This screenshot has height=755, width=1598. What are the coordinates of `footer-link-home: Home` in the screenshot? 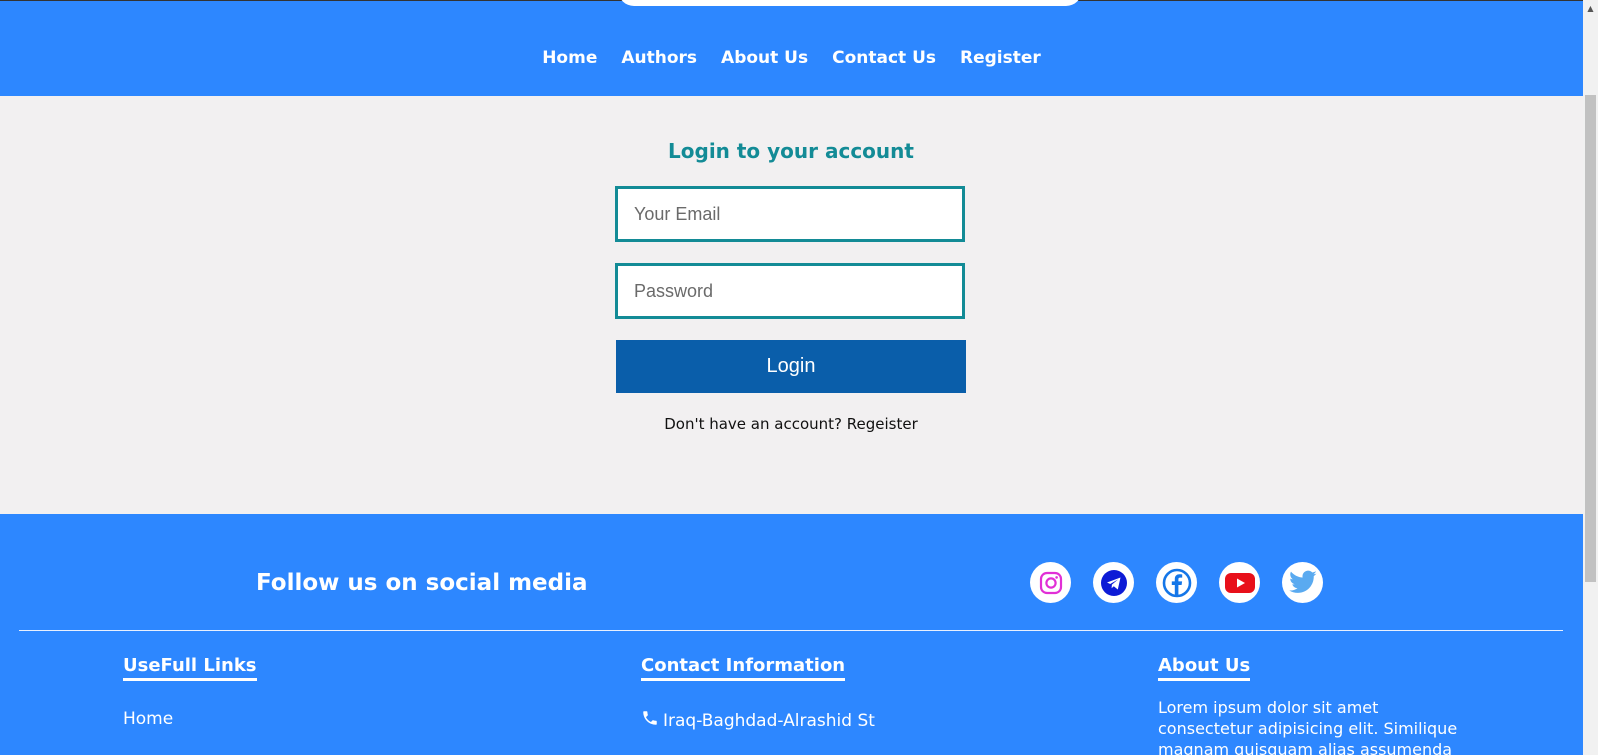 It's located at (148, 719).